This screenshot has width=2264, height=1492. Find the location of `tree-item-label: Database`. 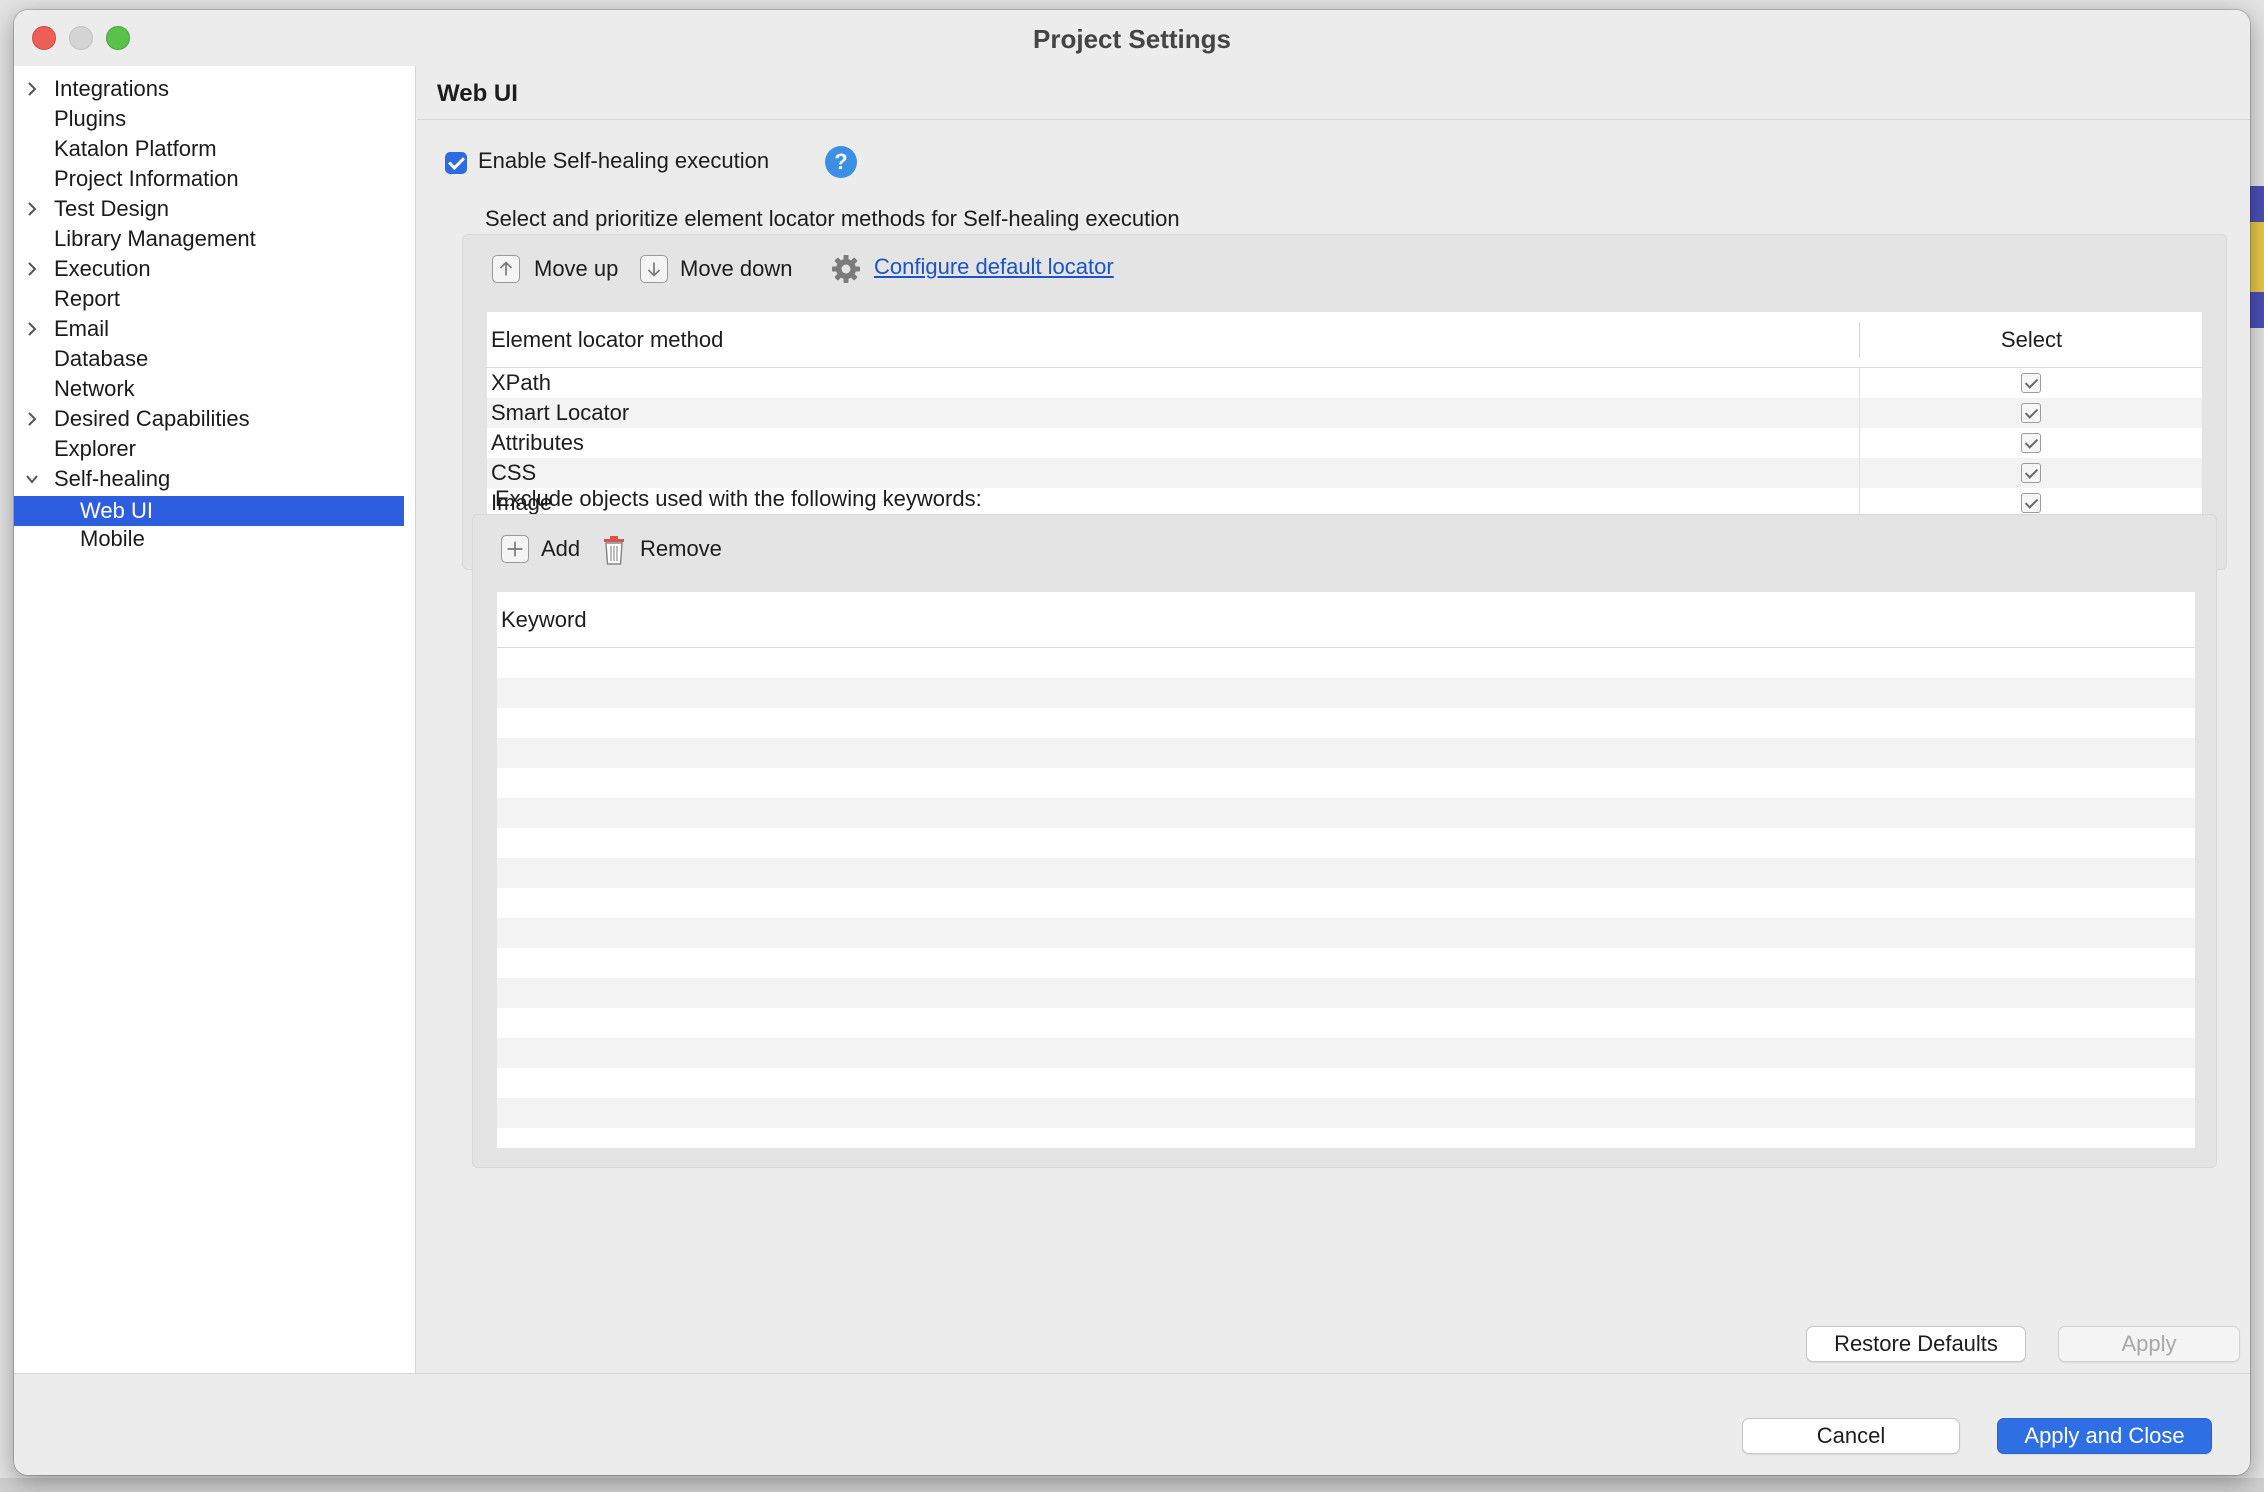

tree-item-label: Database is located at coordinates (101, 358).